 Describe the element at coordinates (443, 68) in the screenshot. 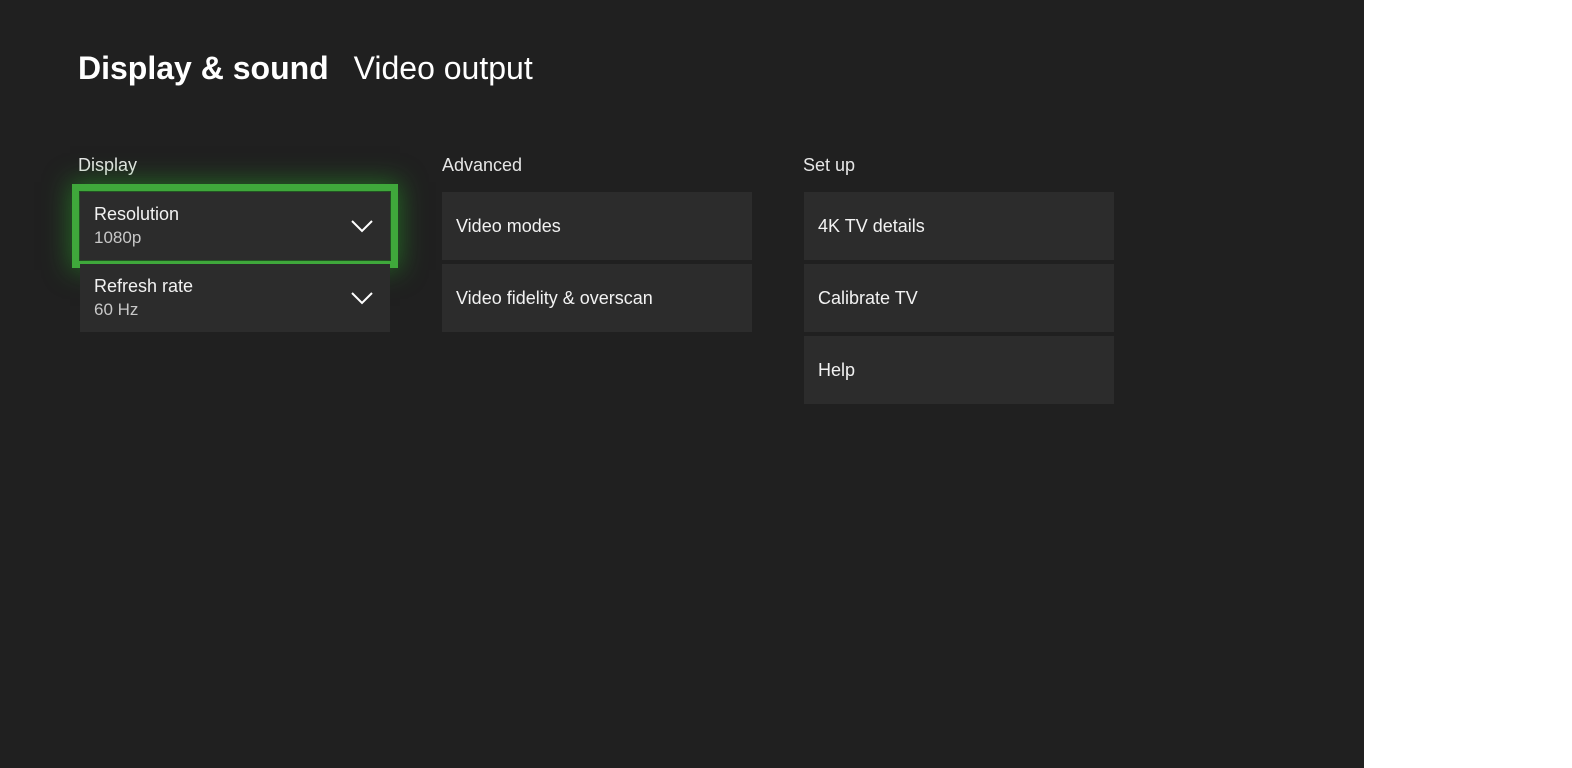

I see `page-subtitle: Video output` at that location.